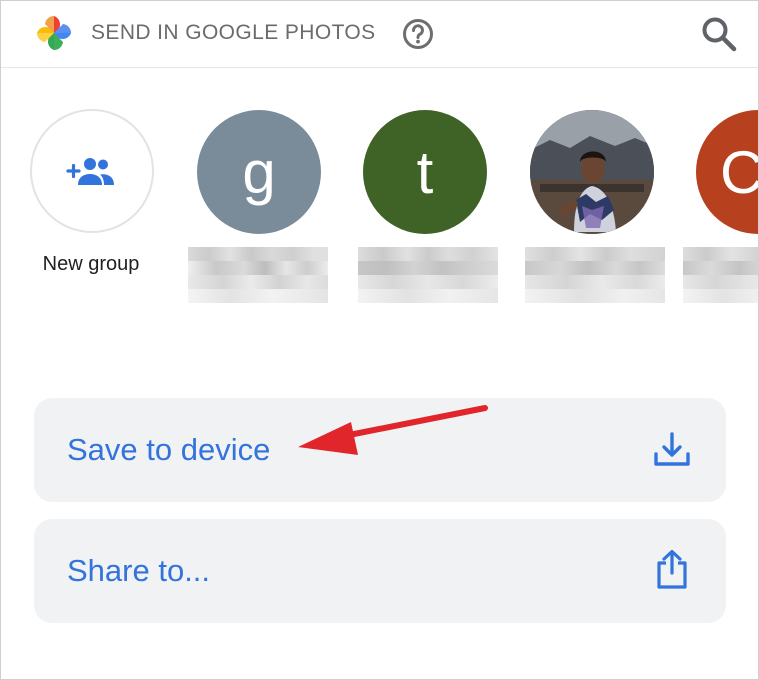 The height and width of the screenshot is (680, 759). What do you see at coordinates (379, 34) in the screenshot?
I see `header: SEND IN GOOGLE PHOTOS` at bounding box center [379, 34].